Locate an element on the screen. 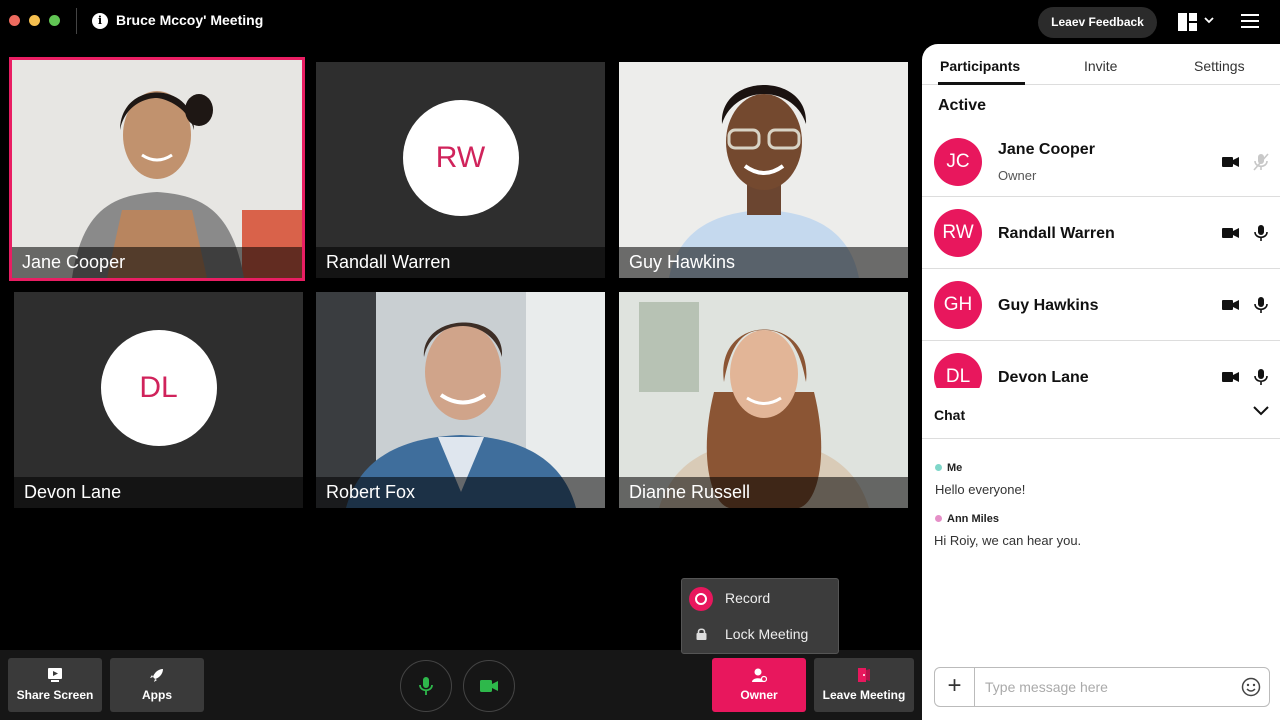 The height and width of the screenshot is (720, 1280). chat-section-header: Chat is located at coordinates (1101, 413).